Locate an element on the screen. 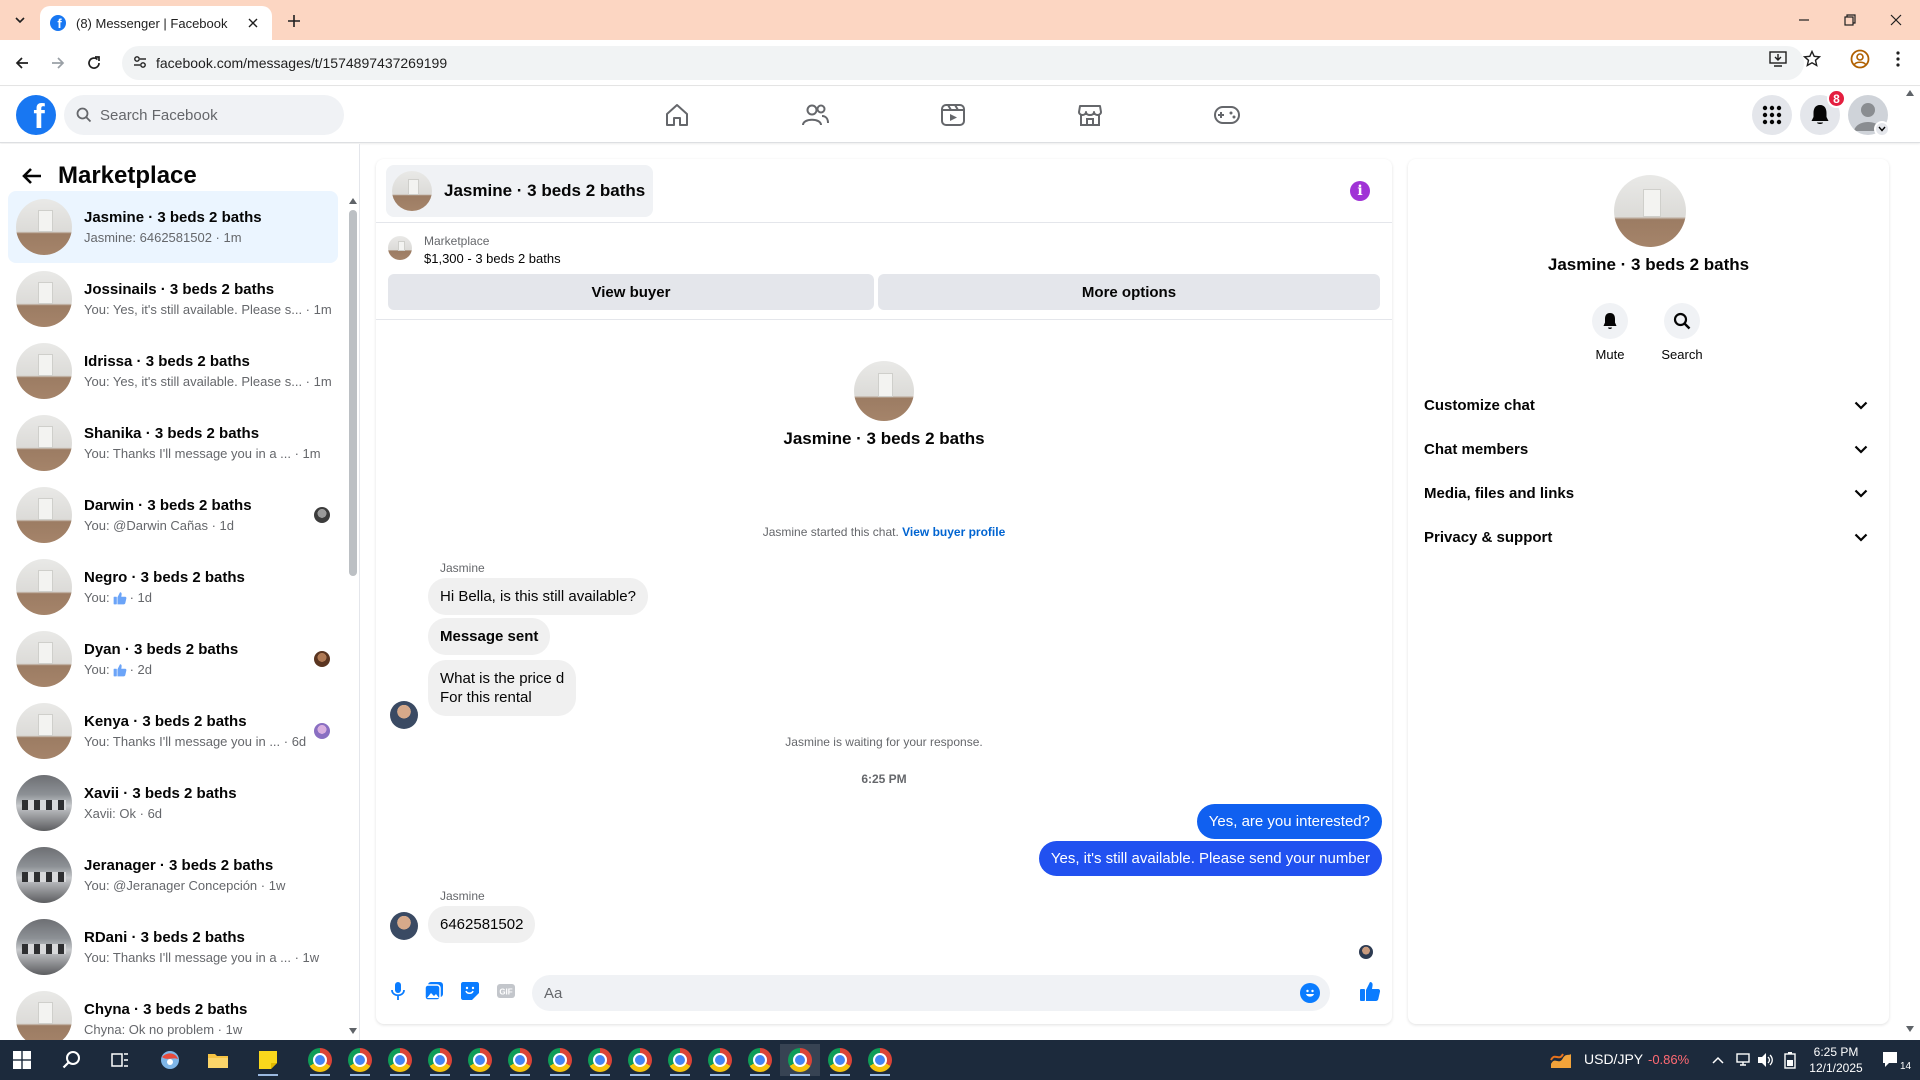  search-conversation-button: Search is located at coordinates (1682, 332).